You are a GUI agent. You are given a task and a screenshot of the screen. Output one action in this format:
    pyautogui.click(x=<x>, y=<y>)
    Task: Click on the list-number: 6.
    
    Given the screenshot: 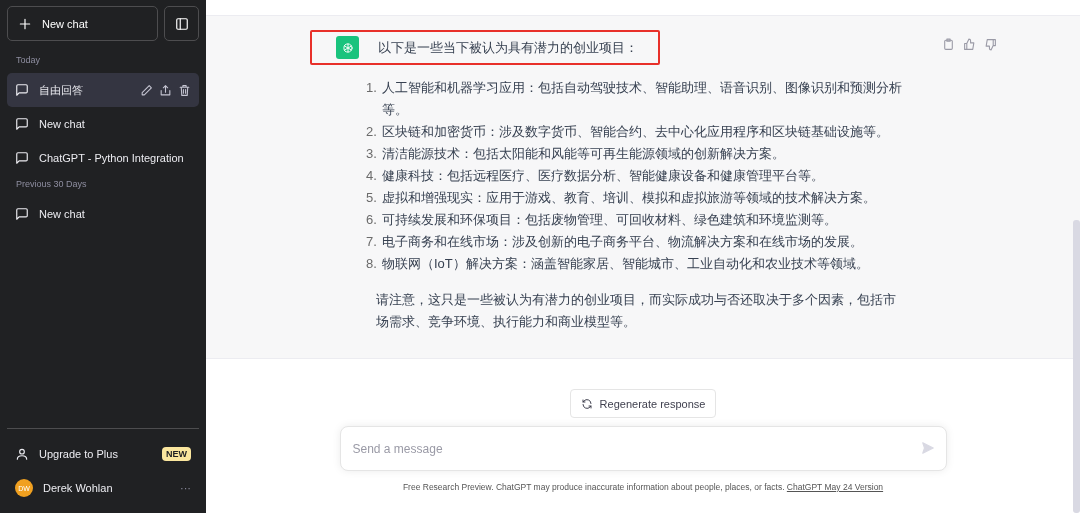 What is the action you would take?
    pyautogui.click(x=372, y=220)
    